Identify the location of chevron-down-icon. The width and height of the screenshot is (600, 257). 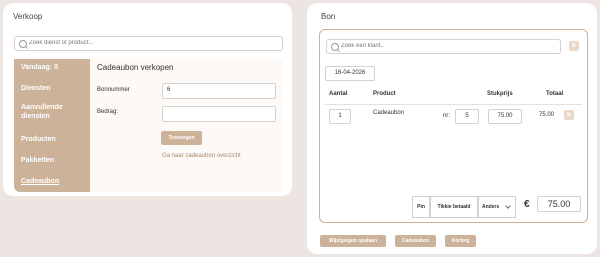
(508, 207).